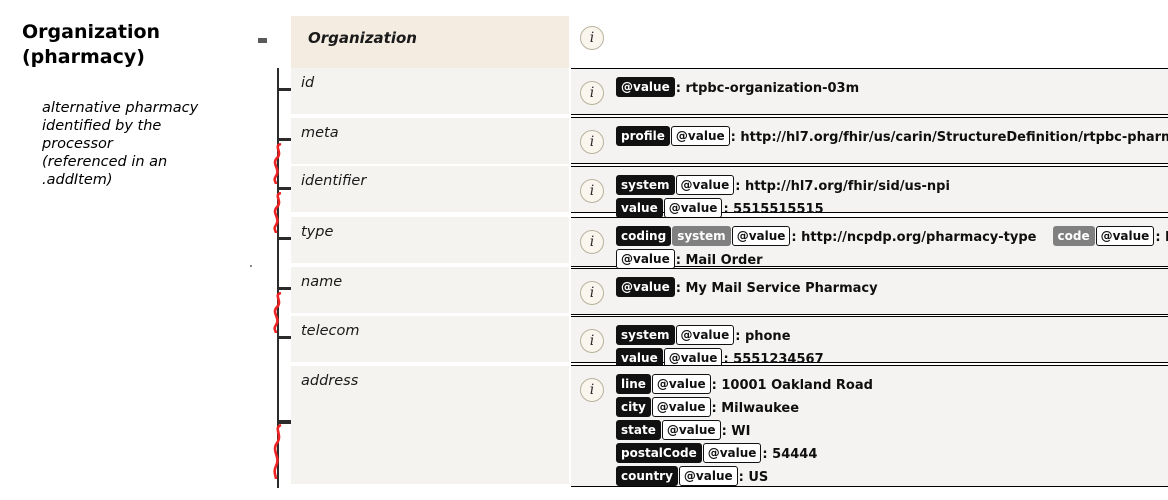 This screenshot has width=1168, height=500. What do you see at coordinates (647, 476) in the screenshot?
I see `field-badge: country` at bounding box center [647, 476].